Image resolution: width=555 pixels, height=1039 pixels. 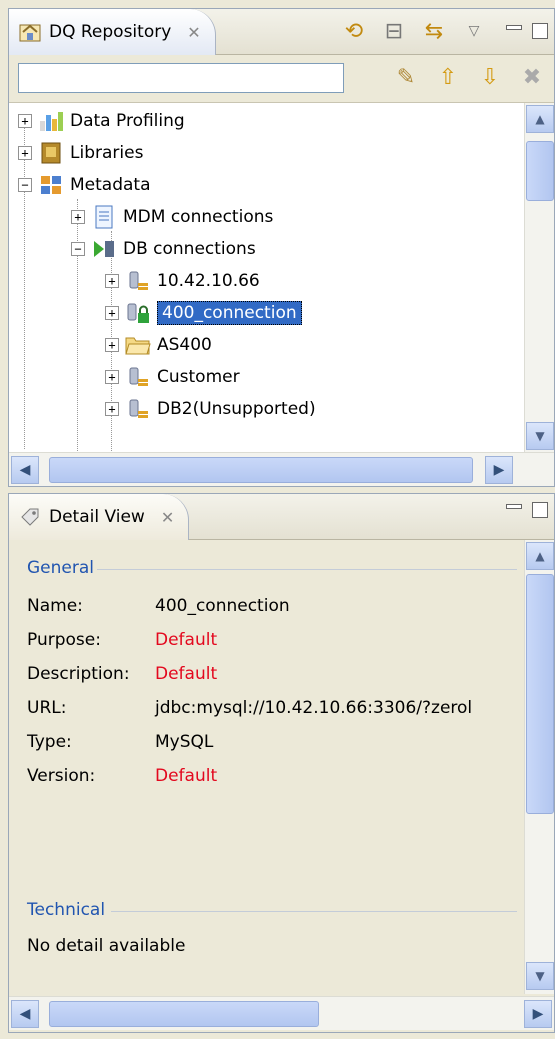 I want to click on view-toolbar: ⟲ ⊟ ⇆ ▽, so click(x=444, y=31).